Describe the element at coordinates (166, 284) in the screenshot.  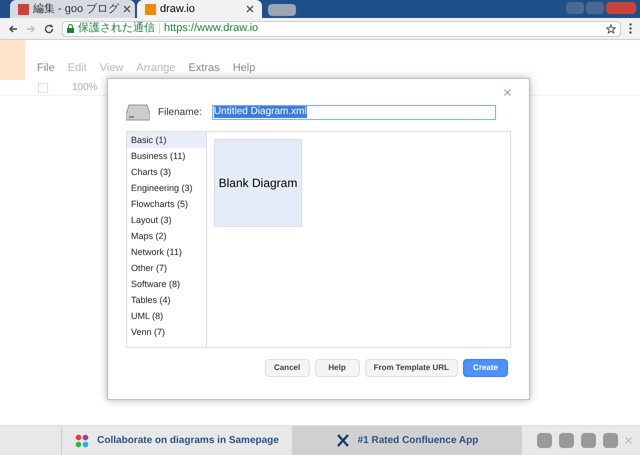
I see `category-item: Software (8)` at that location.